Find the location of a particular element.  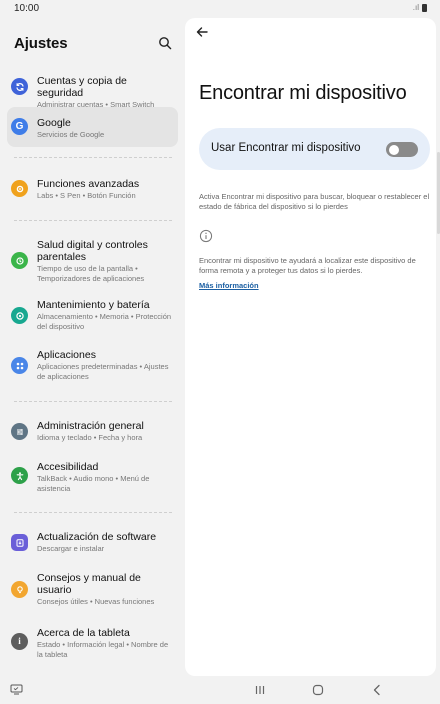

google-icon: G is located at coordinates (19, 126).